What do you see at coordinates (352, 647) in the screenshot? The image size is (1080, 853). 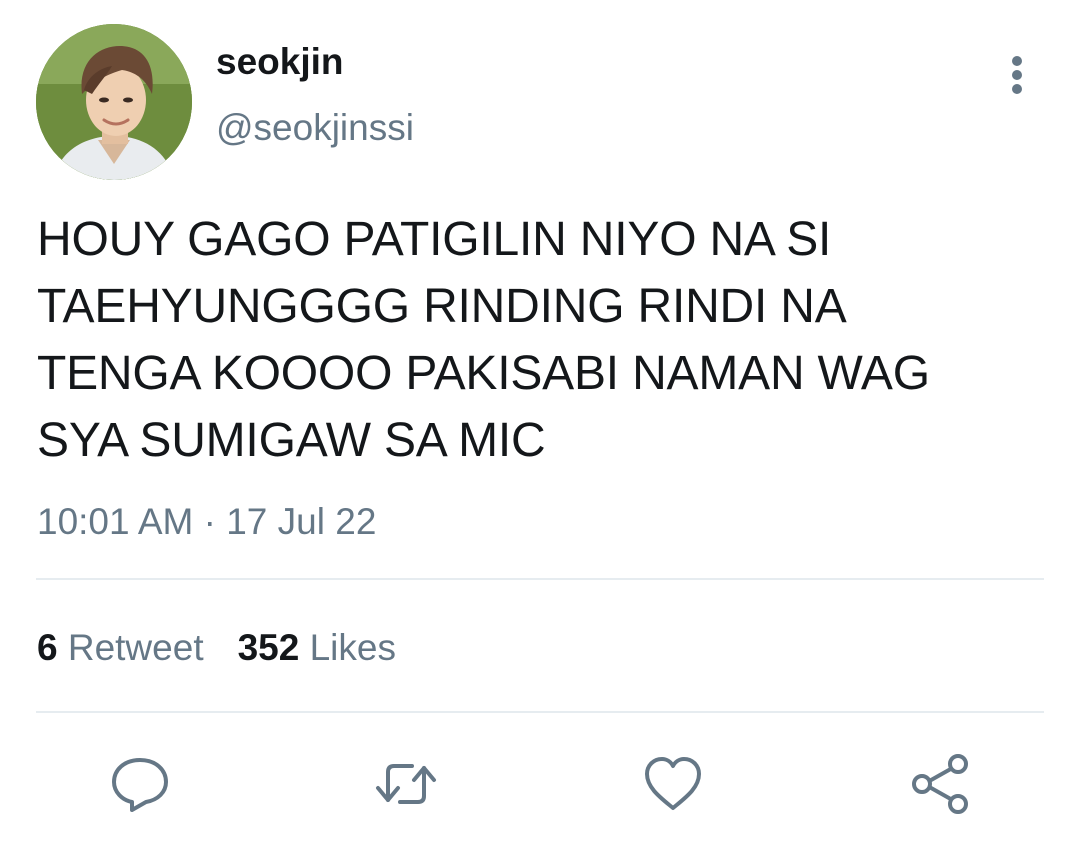 I see `like-label: Likes` at bounding box center [352, 647].